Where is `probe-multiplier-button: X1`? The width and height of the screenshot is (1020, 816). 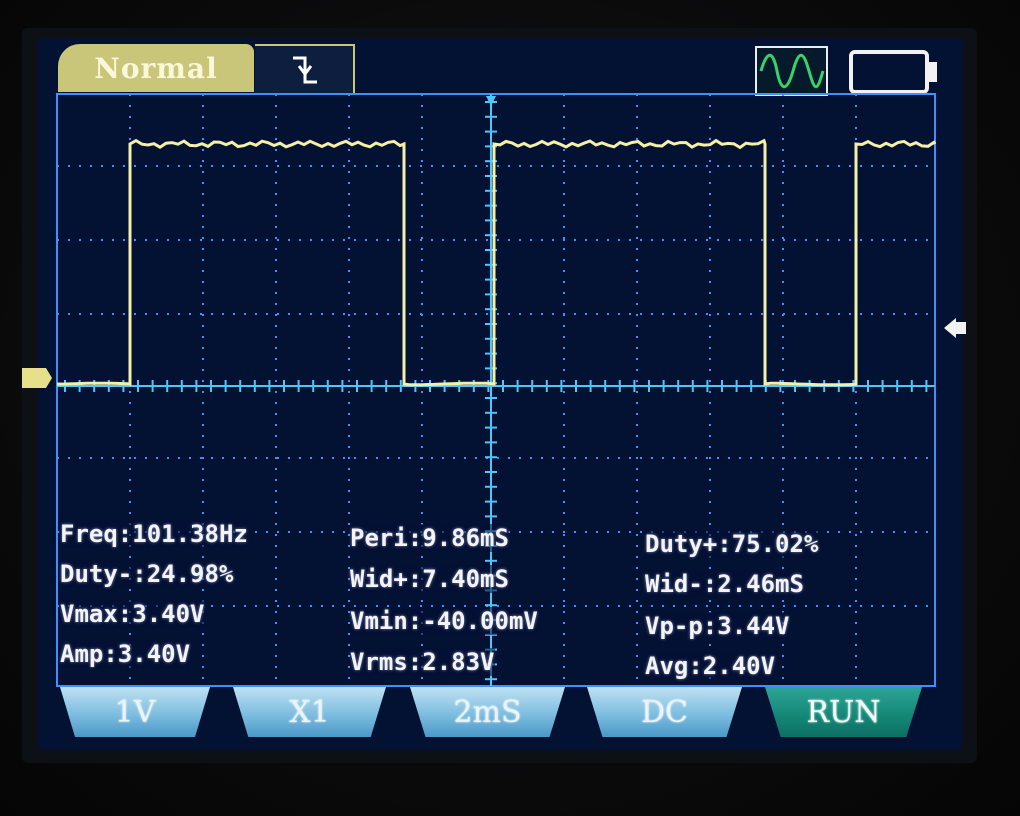
probe-multiplier-button: X1 is located at coordinates (309, 712).